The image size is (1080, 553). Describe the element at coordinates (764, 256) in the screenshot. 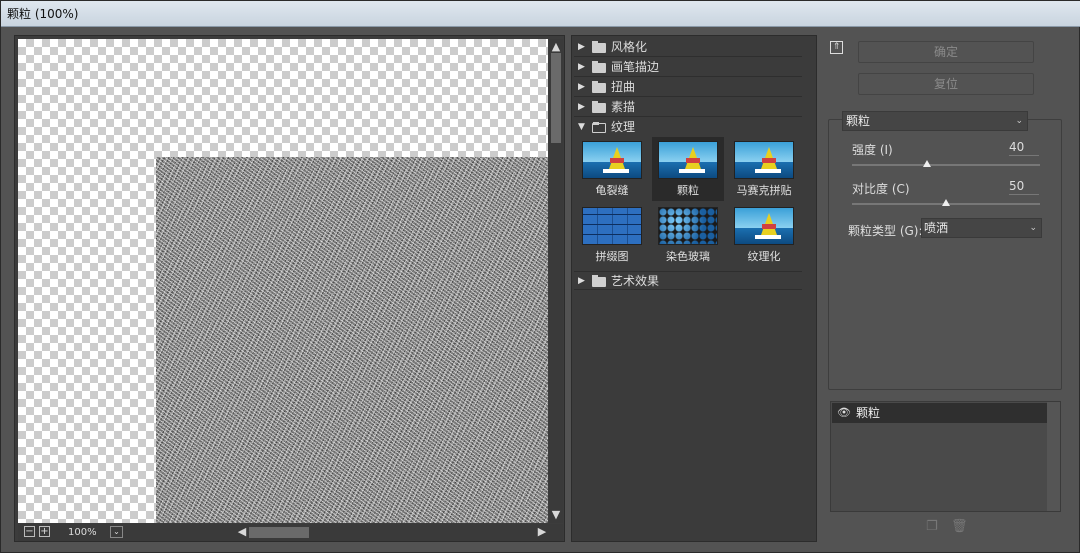

I see `filter-label: 纹理化` at that location.